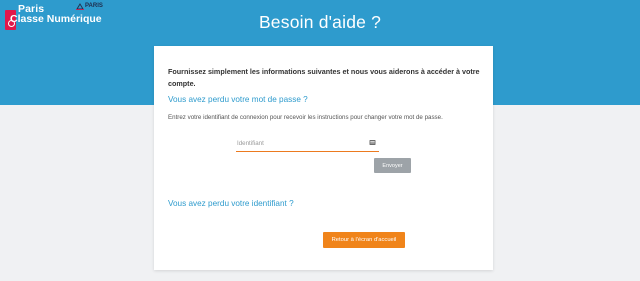  I want to click on page-title: Besoin d'aide ?, so click(320, 22).